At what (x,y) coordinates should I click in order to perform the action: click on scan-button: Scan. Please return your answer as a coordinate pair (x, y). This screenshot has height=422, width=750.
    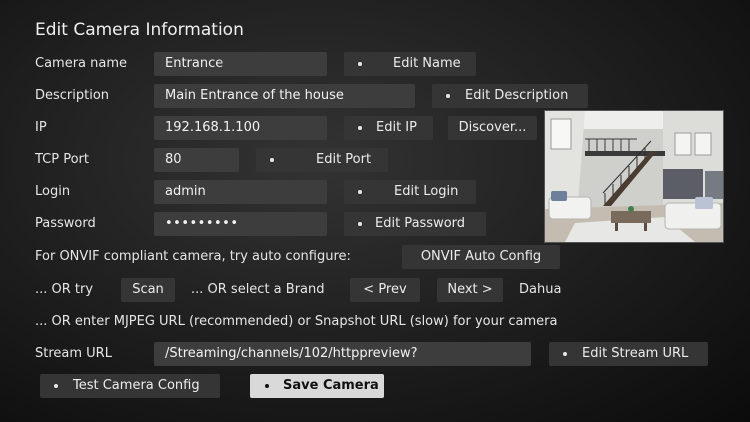
    Looking at the image, I should click on (148, 290).